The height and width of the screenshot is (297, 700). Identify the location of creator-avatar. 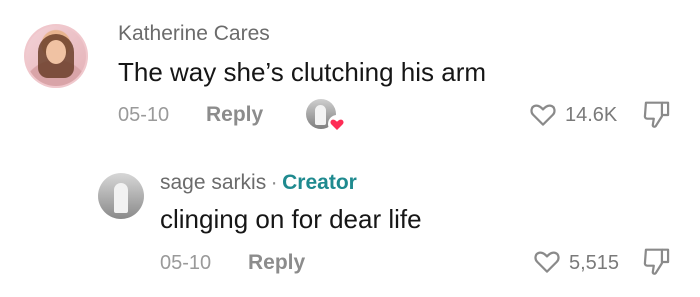
(121, 196).